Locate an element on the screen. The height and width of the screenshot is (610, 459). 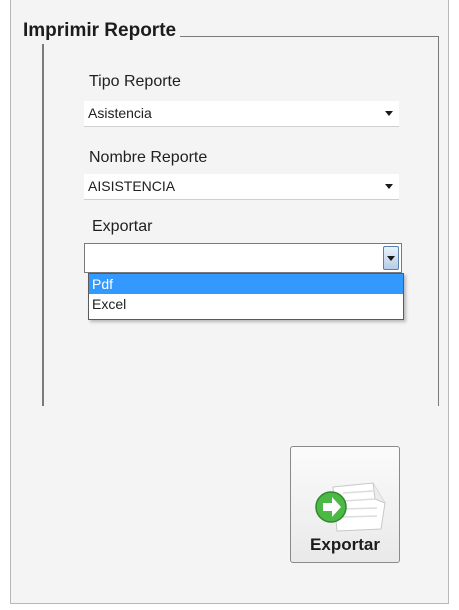
dropdown-button is located at coordinates (391, 258).